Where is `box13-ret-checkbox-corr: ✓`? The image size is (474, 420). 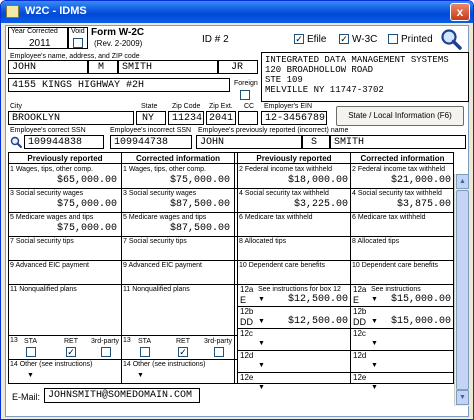
box13-ret-checkbox-corr: ✓ is located at coordinates (183, 352).